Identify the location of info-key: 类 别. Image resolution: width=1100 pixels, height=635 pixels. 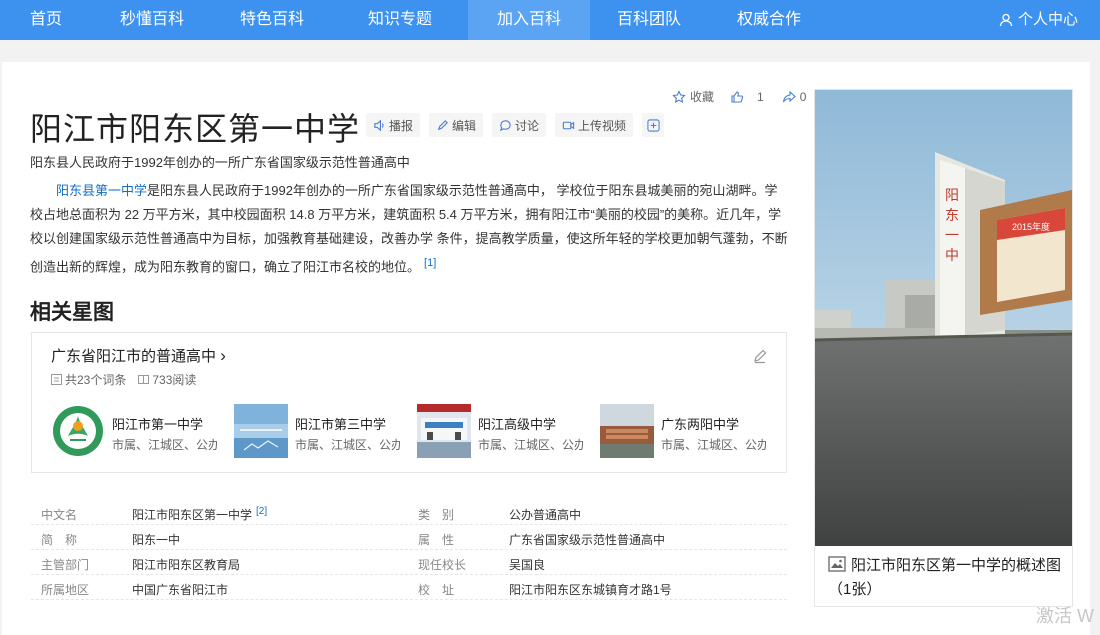
(436, 515).